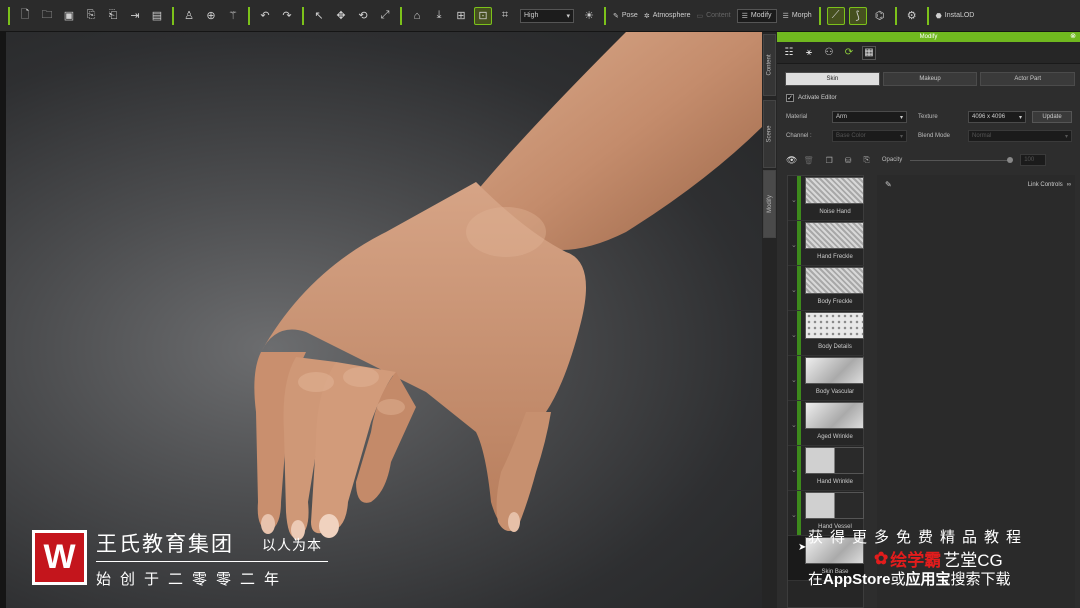  I want to click on render-icon: ▤, so click(157, 16).